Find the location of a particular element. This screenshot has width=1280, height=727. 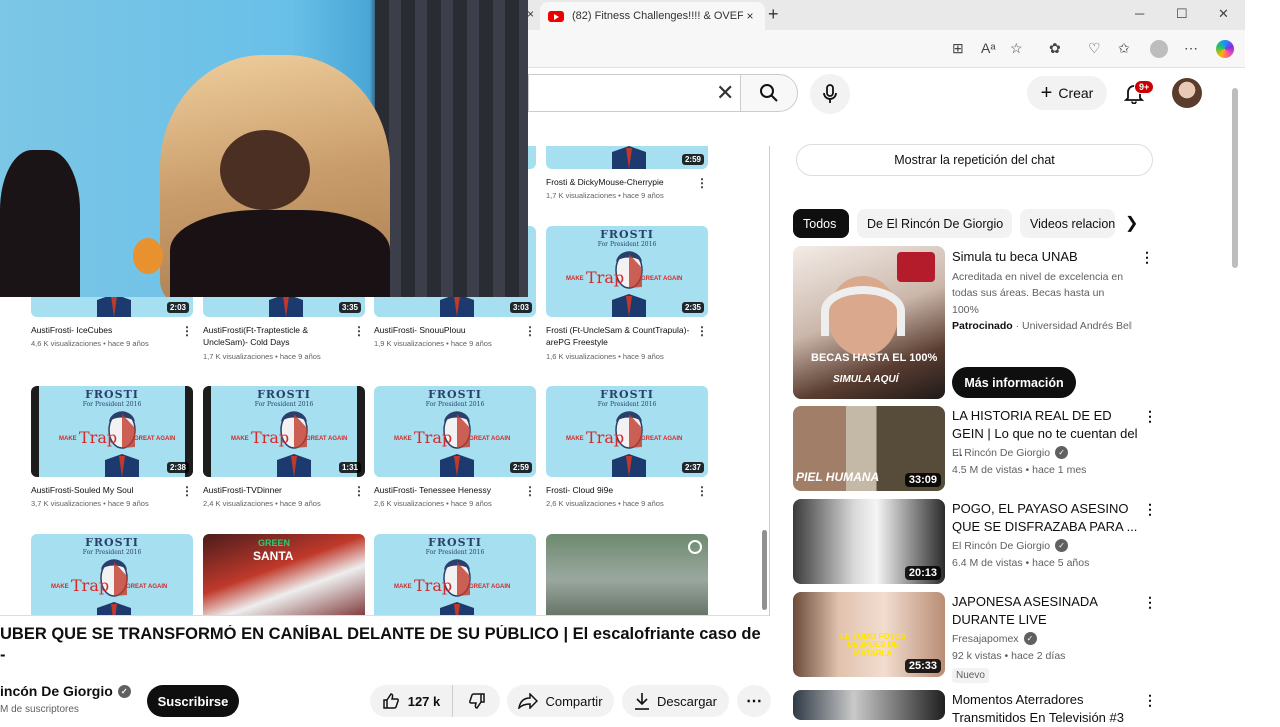

poster-title: FROSTI is located at coordinates (627, 234).